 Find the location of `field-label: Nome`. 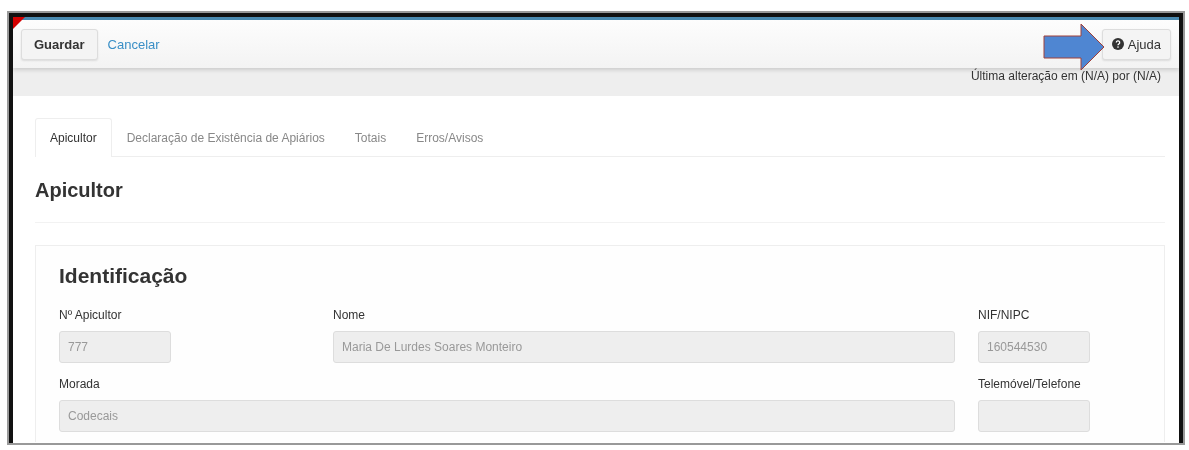

field-label: Nome is located at coordinates (349, 315).